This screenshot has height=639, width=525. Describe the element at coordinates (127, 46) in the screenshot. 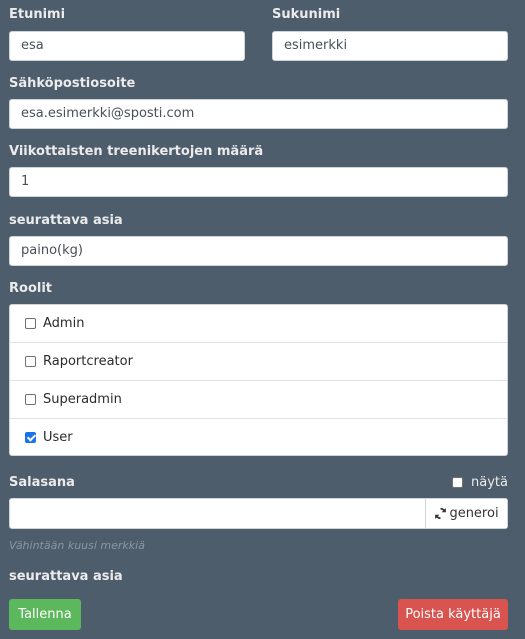

I see `first-name-input: esa` at that location.